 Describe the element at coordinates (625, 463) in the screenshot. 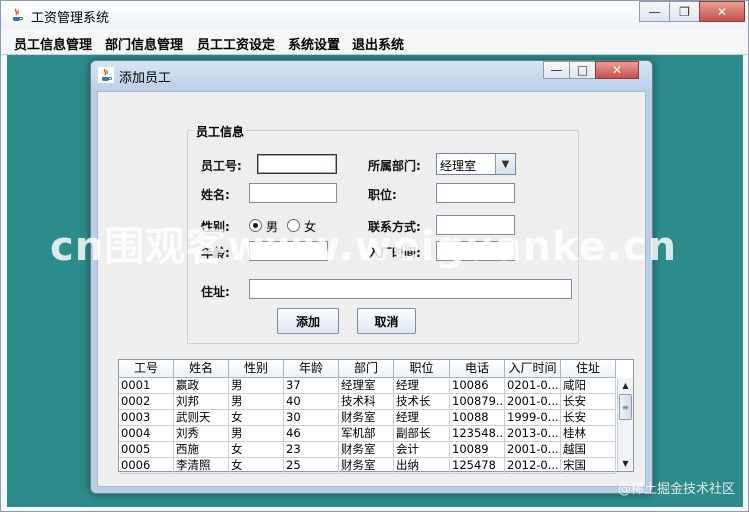

I see `scroll-down-icon: ▼` at that location.